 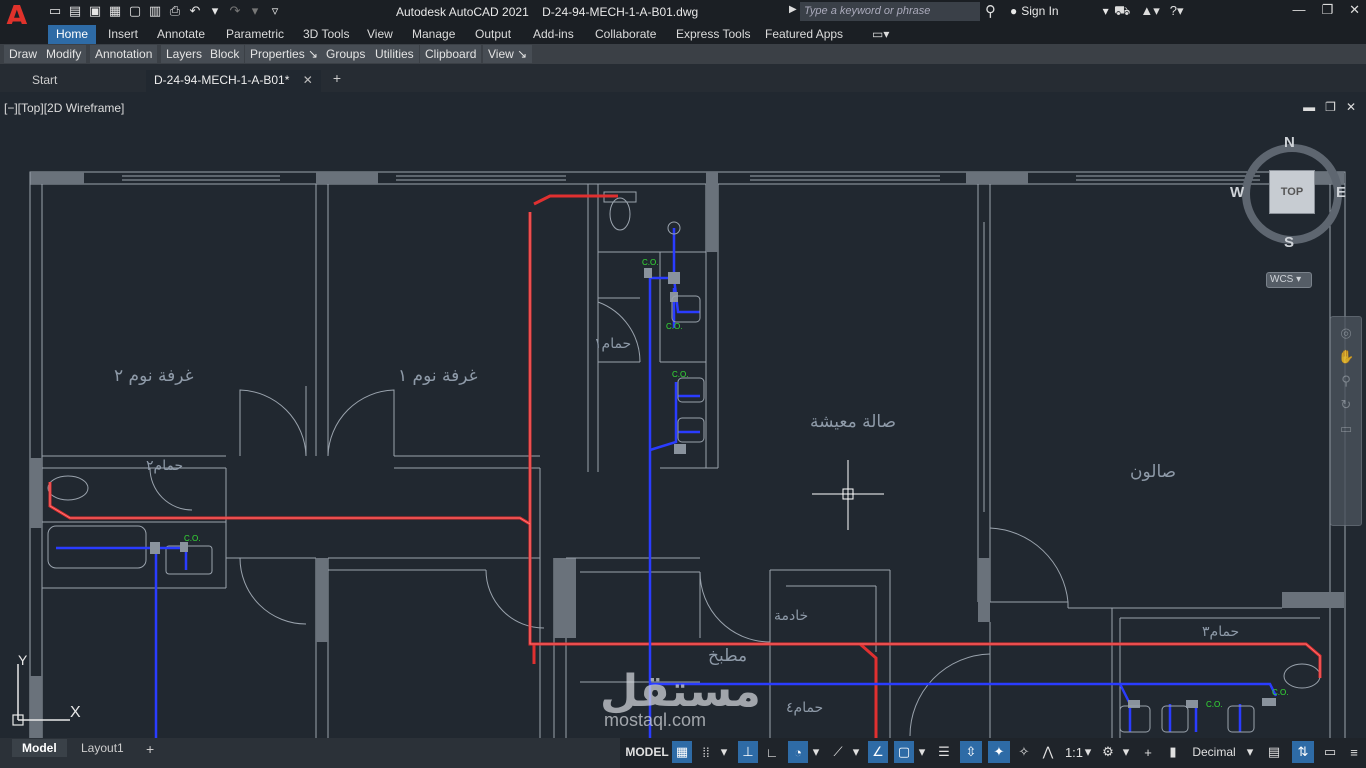 What do you see at coordinates (1214, 752) in the screenshot?
I see `units-value: Decimal` at bounding box center [1214, 752].